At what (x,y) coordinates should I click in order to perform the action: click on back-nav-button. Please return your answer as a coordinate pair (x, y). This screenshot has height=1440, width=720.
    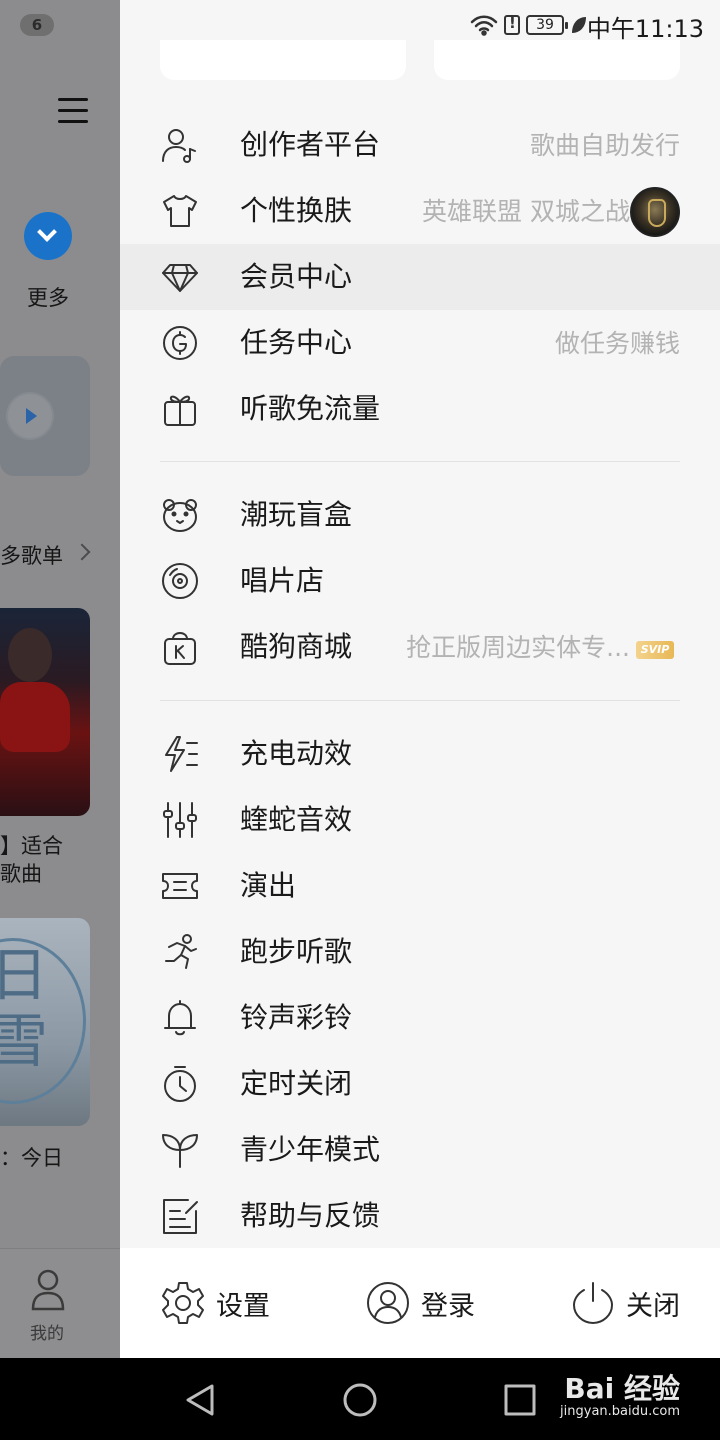
    Looking at the image, I should click on (200, 1400).